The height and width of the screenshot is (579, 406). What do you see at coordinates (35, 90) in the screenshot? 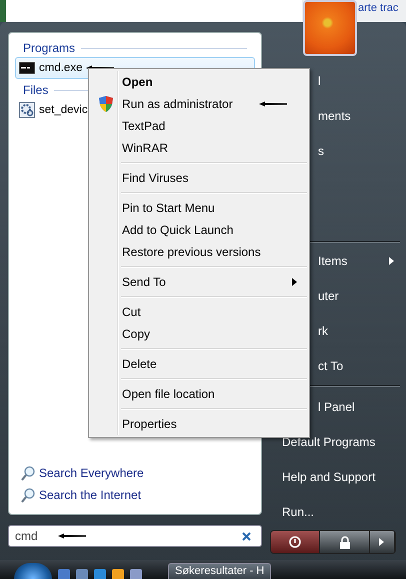
I see `section-heading: Files` at bounding box center [35, 90].